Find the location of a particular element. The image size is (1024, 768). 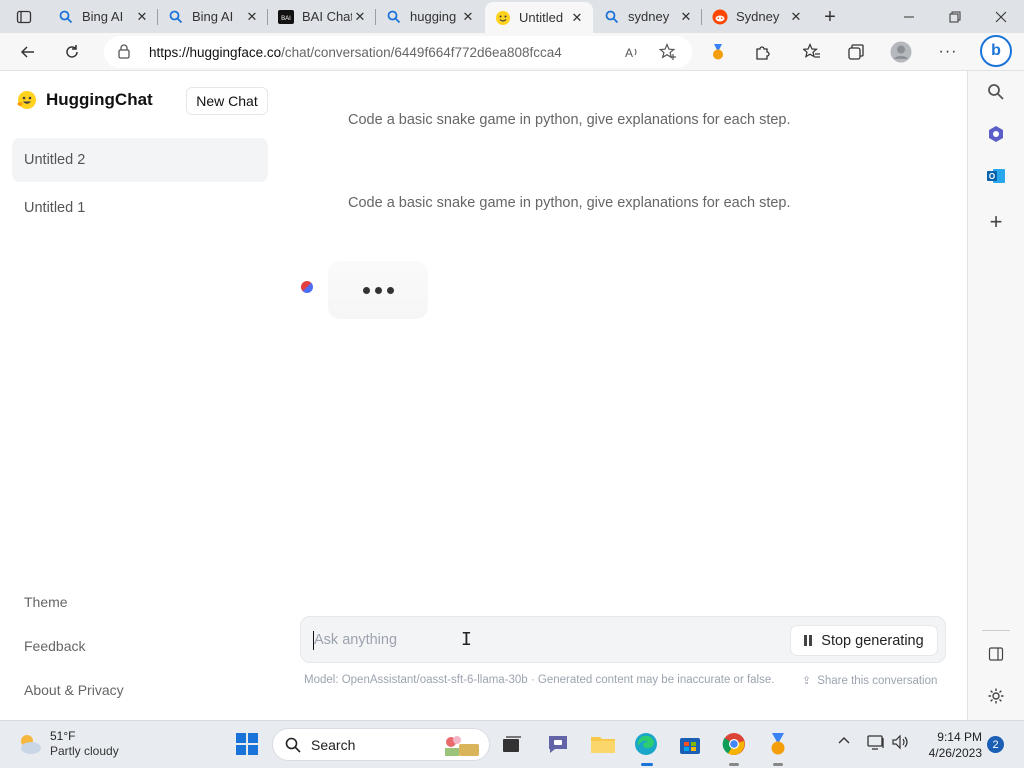

back-button is located at coordinates (28, 52).